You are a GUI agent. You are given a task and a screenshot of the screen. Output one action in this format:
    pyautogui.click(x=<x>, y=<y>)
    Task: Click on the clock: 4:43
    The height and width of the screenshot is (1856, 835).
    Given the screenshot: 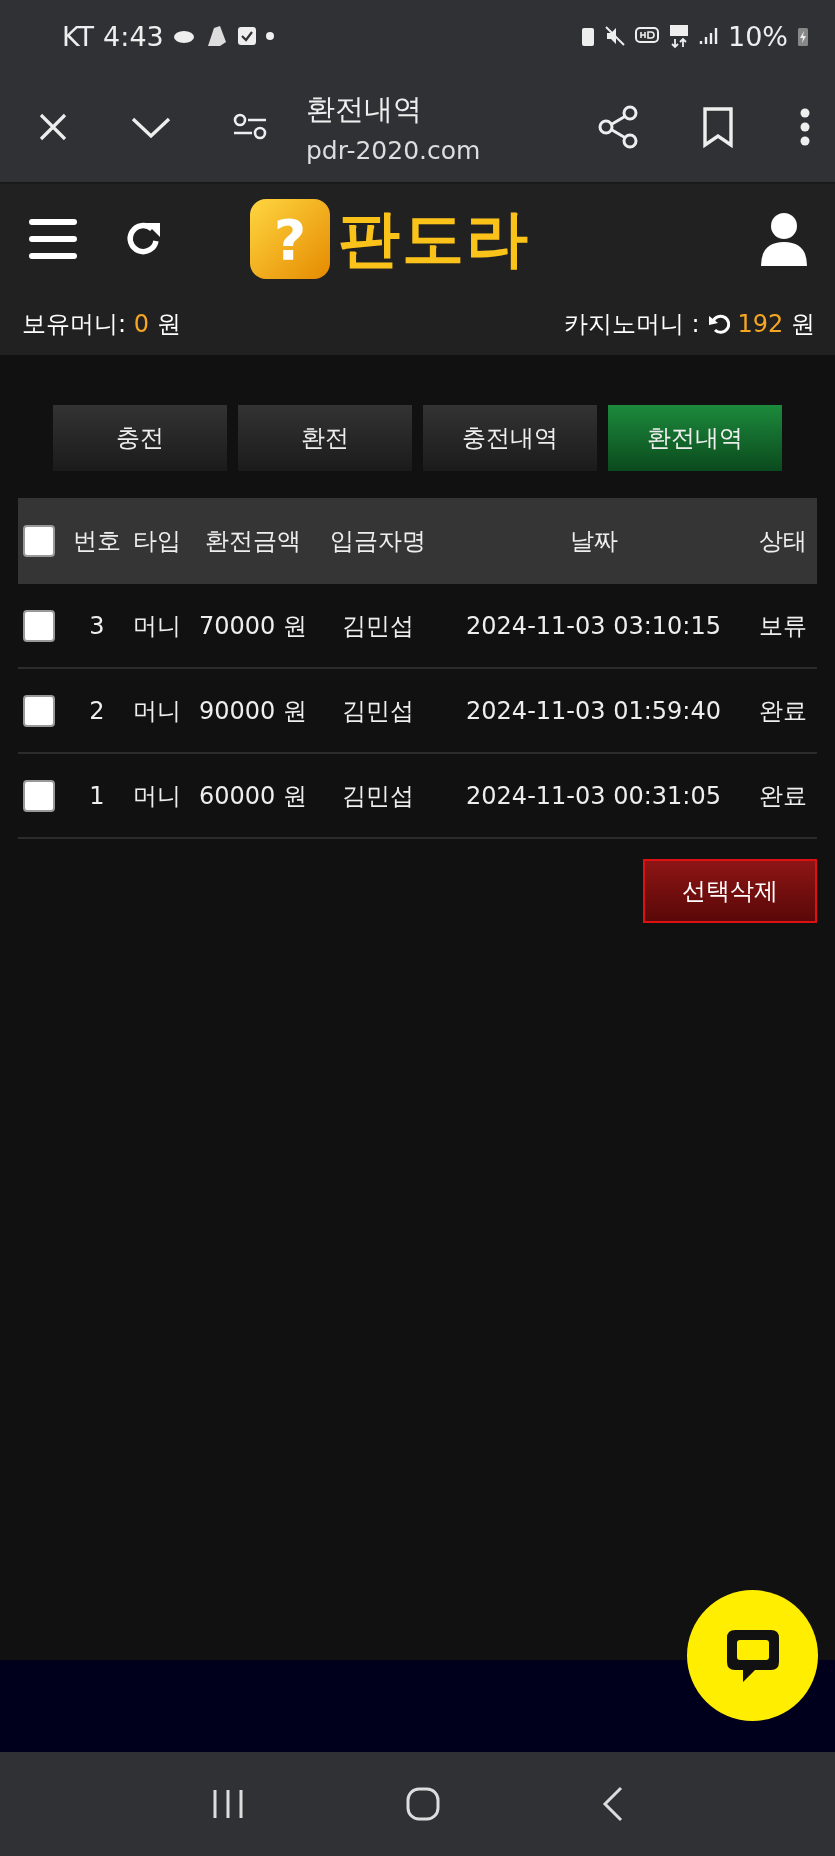 What is the action you would take?
    pyautogui.click(x=133, y=36)
    